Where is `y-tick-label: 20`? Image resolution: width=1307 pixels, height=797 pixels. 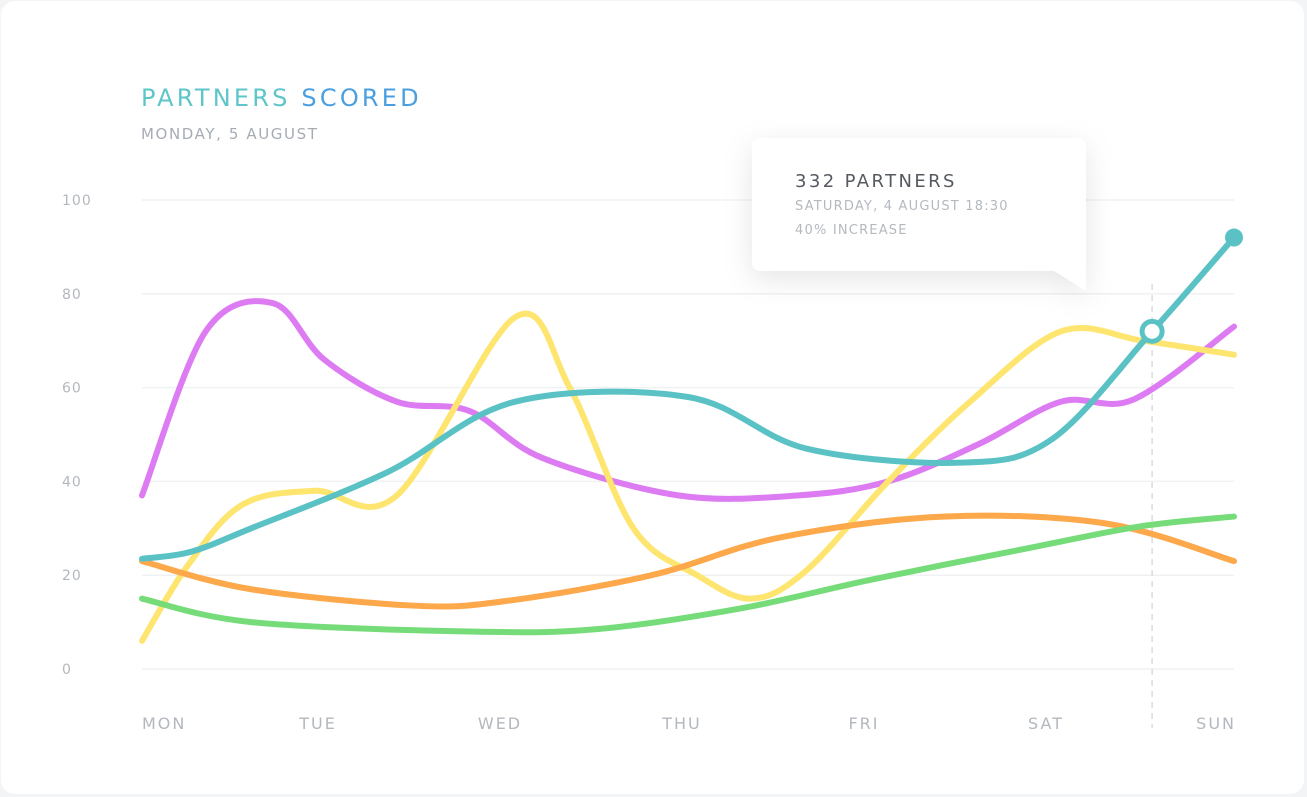 y-tick-label: 20 is located at coordinates (72, 576).